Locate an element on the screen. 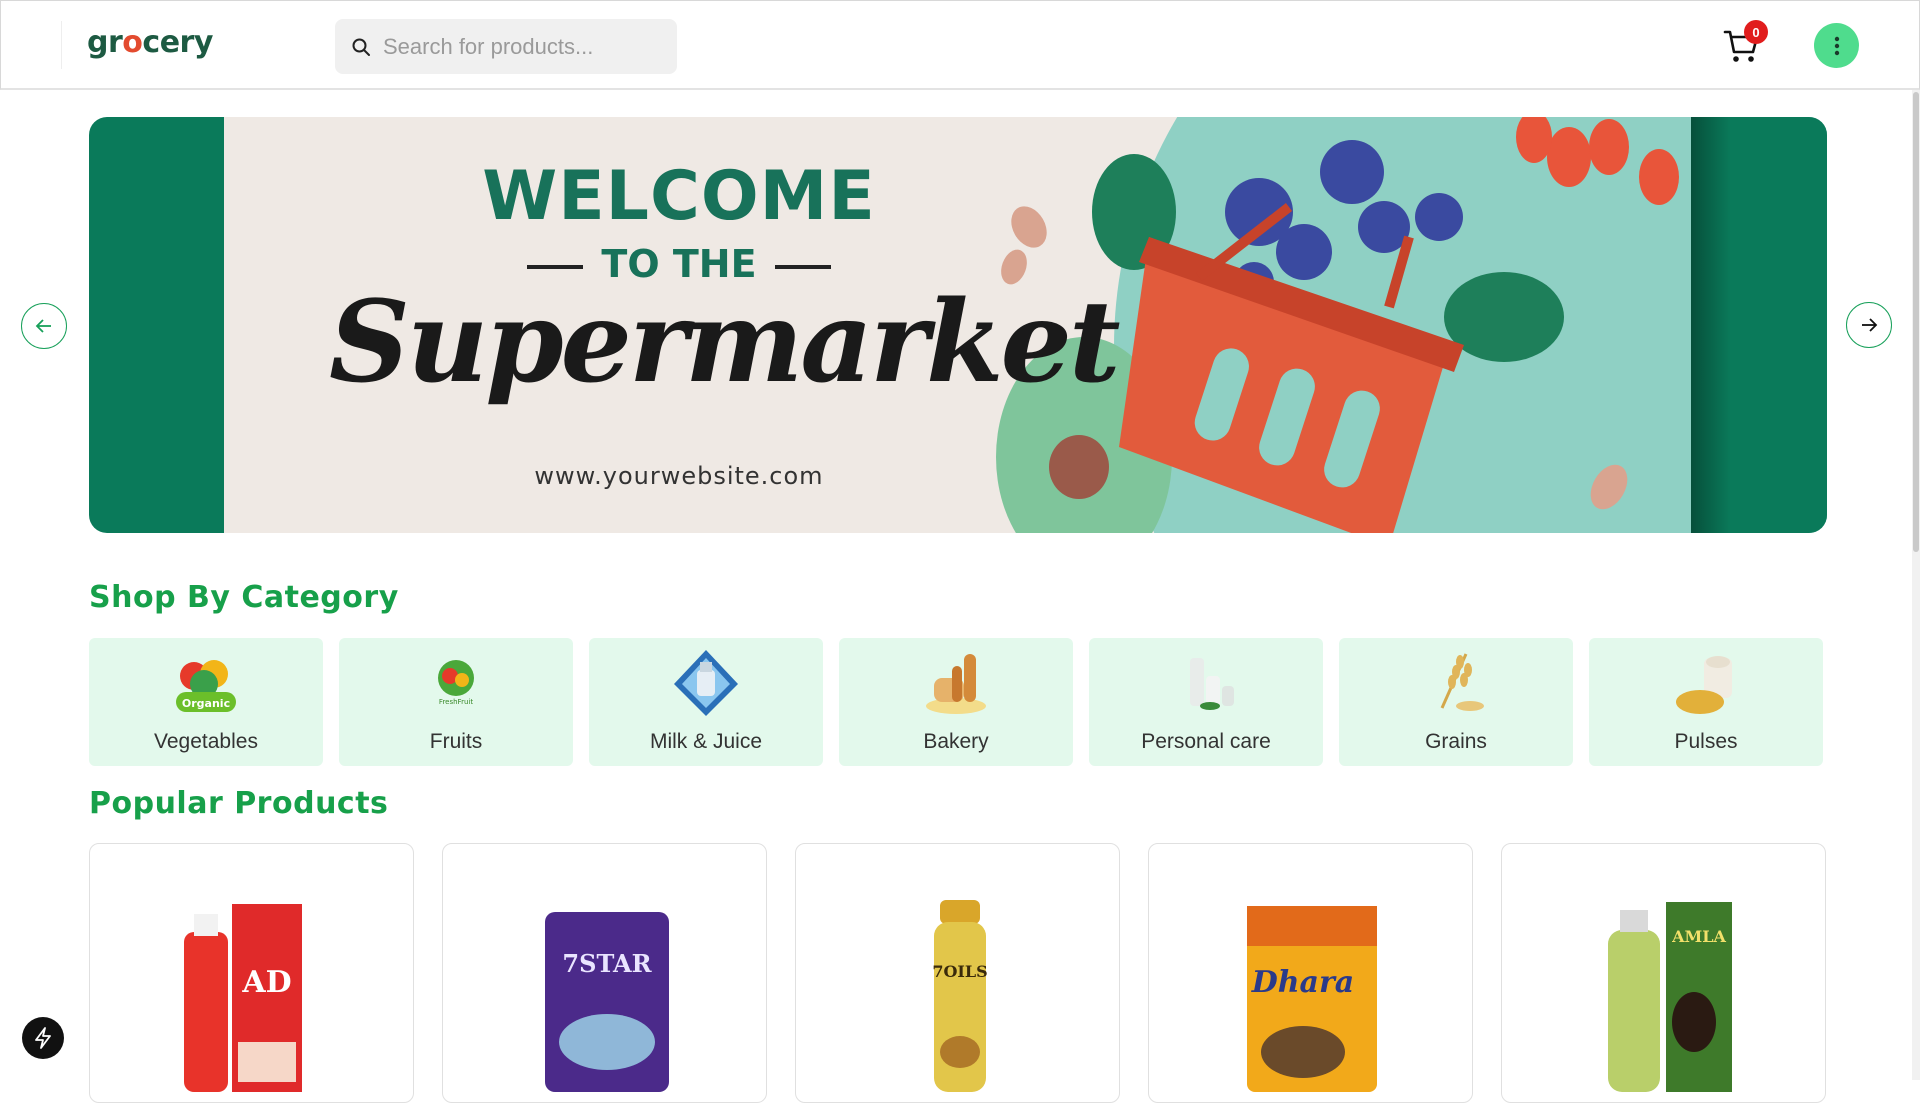 The width and height of the screenshot is (1920, 1103). category-label: Grains is located at coordinates (1456, 741).